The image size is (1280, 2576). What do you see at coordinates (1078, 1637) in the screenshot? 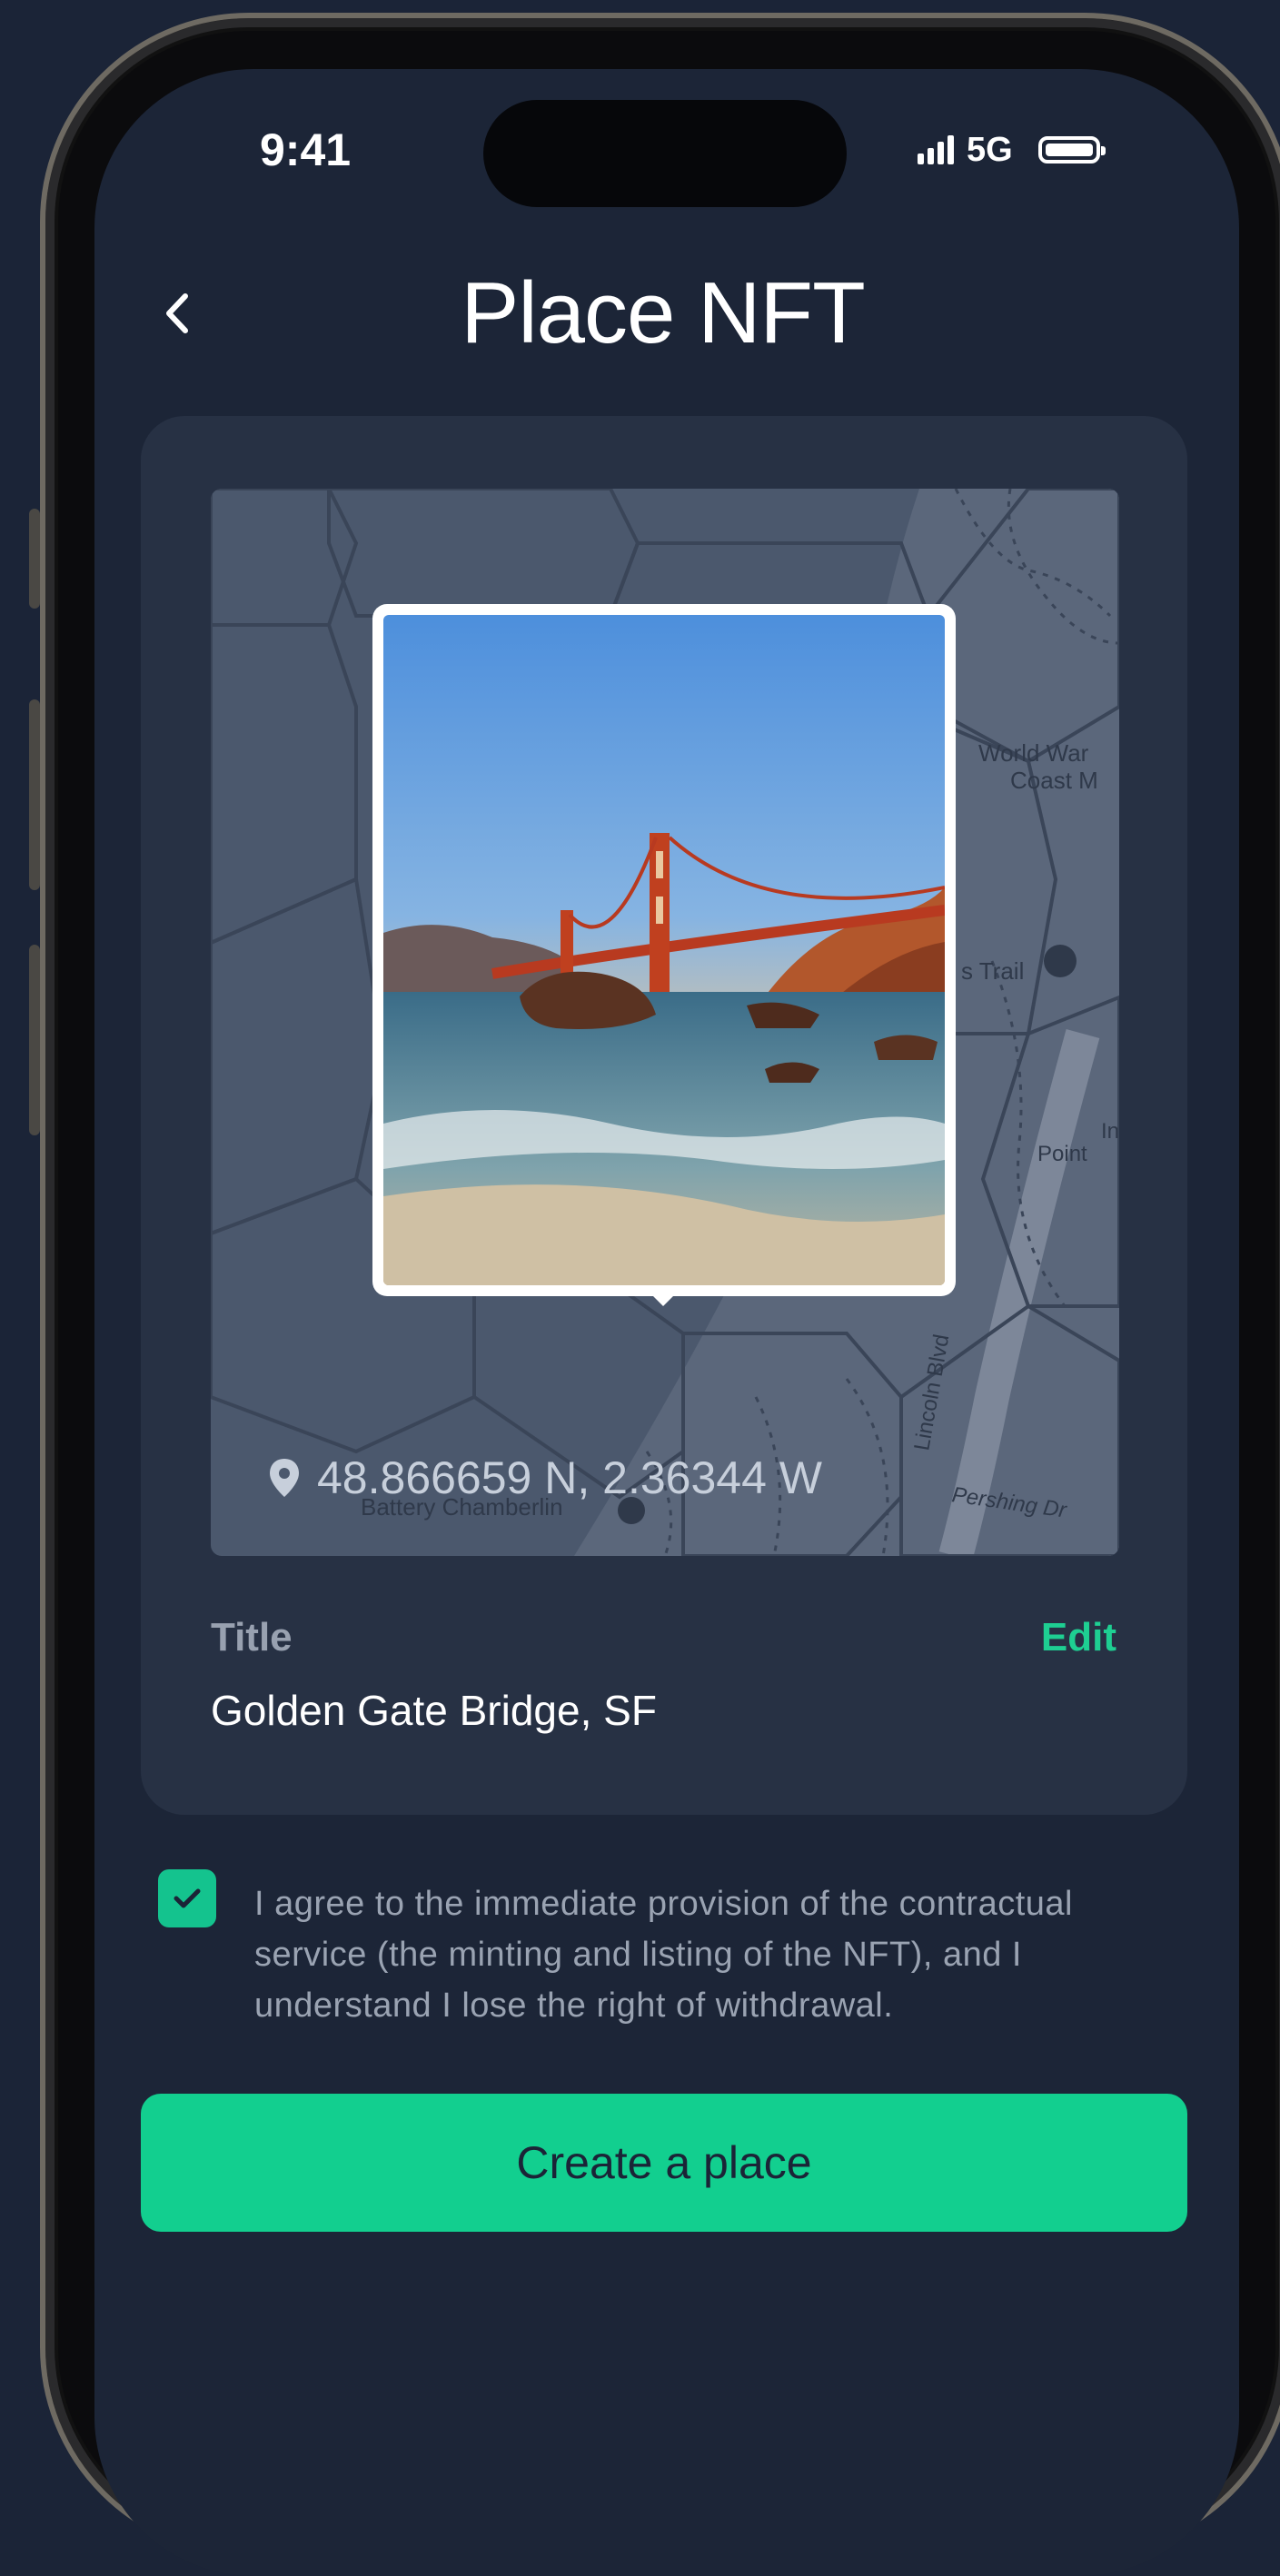
I see `edit-button: Edit` at bounding box center [1078, 1637].